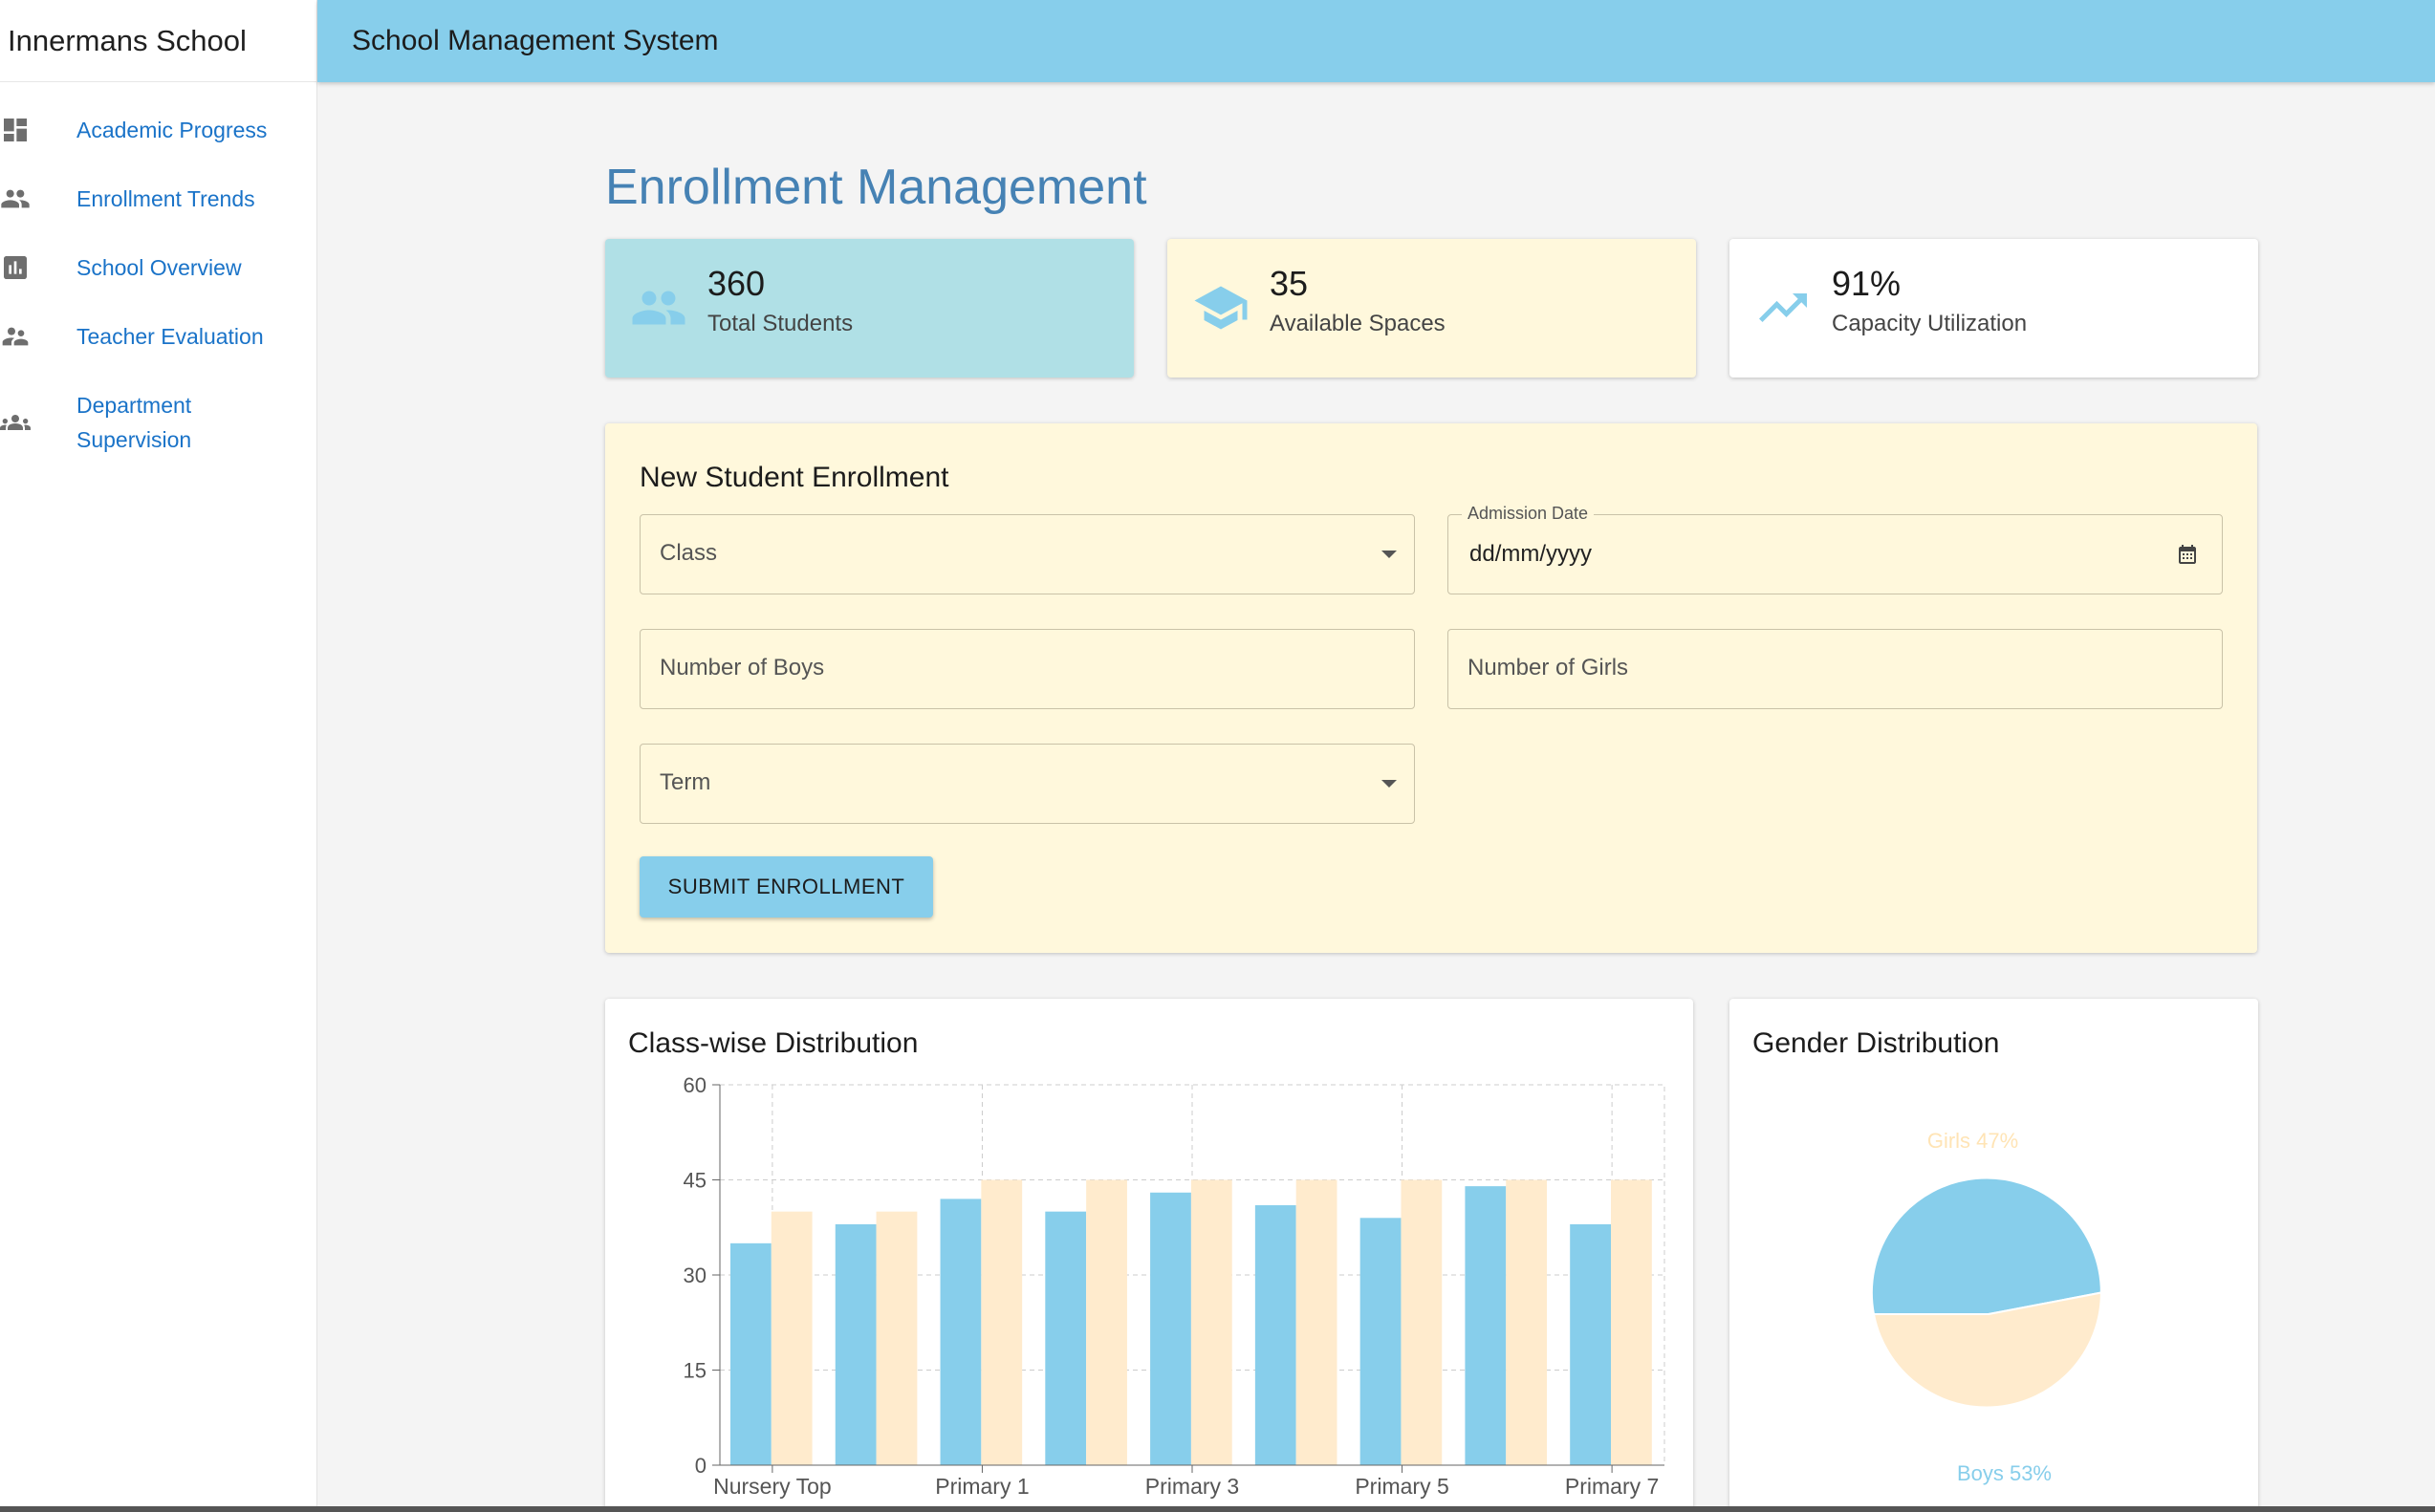 The width and height of the screenshot is (2435, 1512). I want to click on sidebar-item-department-supervision: Department Supervision, so click(157, 424).